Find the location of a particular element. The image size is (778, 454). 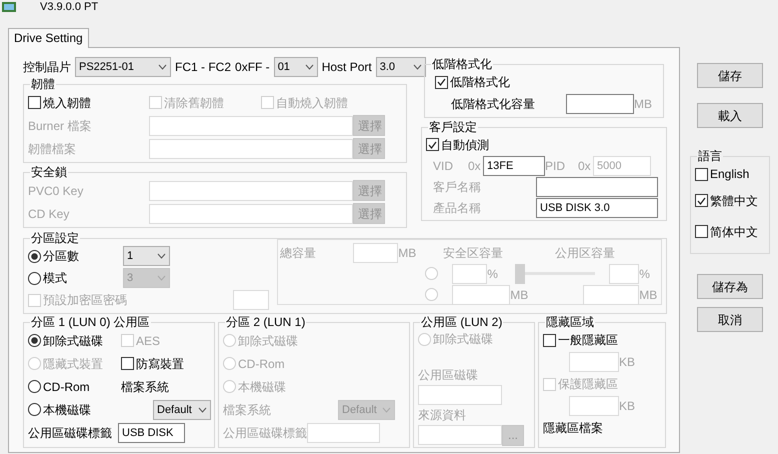

group-title: 韌體 is located at coordinates (43, 84).